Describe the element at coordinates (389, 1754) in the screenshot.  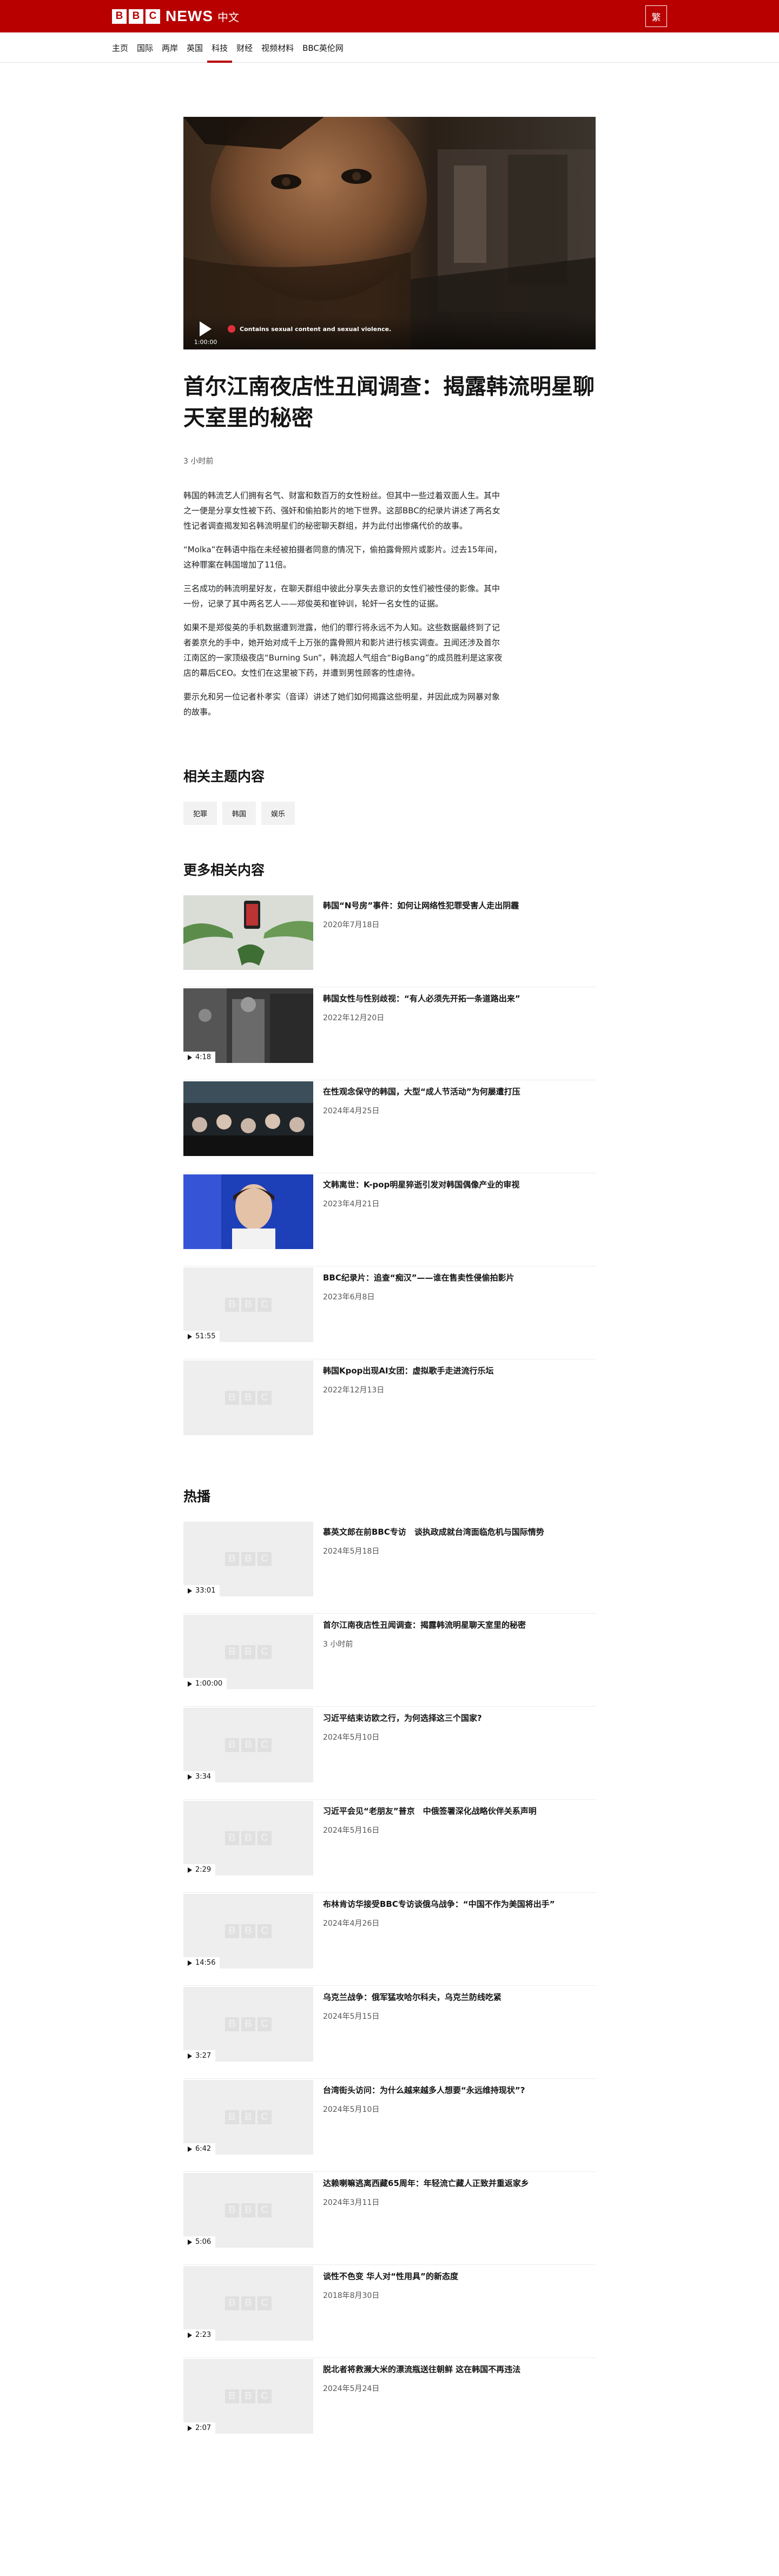
I see `list-item: B B C 3:34 习近平结束访欧之行，为何选择这三个国家? 2024年5月10日` at that location.